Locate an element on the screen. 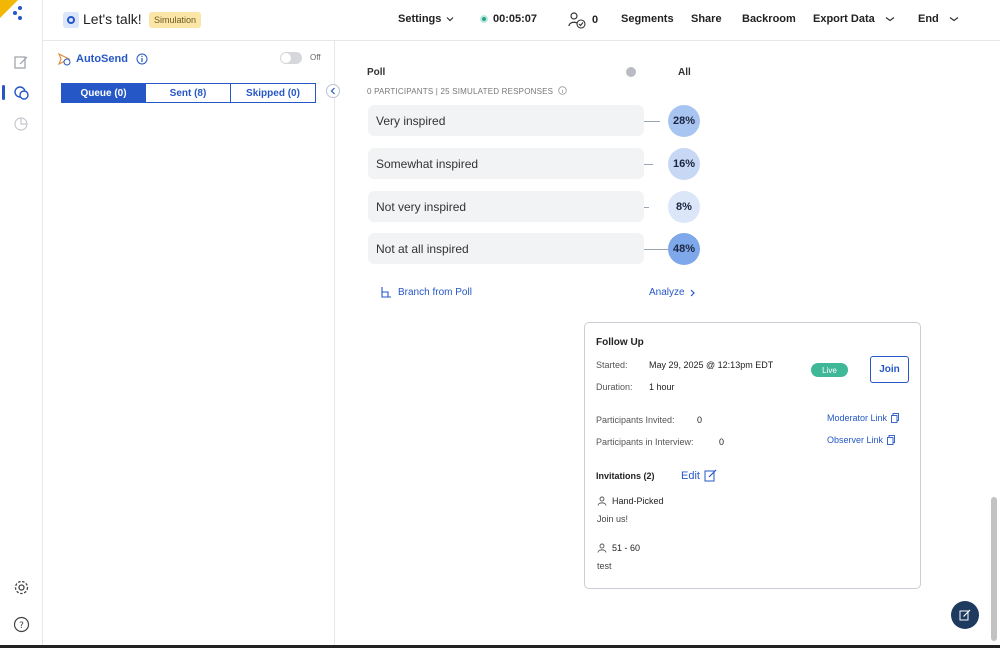 The width and height of the screenshot is (1000, 648). edit-invitations-link: Edit is located at coordinates (699, 475).